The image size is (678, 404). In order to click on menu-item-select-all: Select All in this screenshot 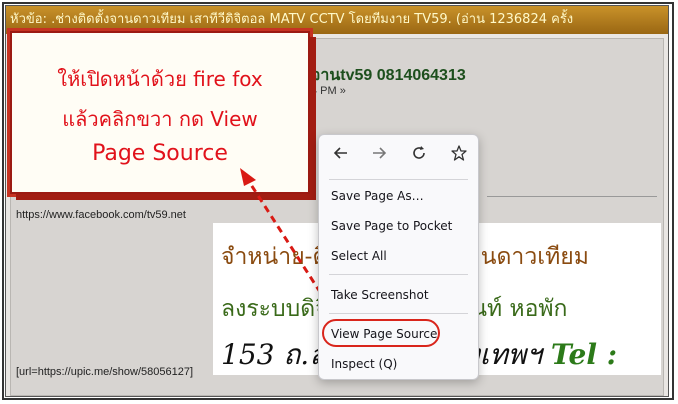, I will do `click(359, 256)`.